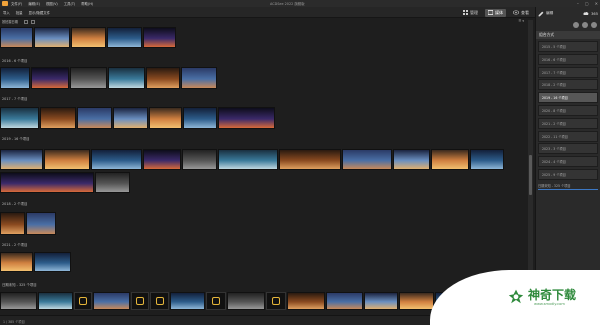 The height and width of the screenshot is (325, 600). I want to click on window-controls: – ▢ ✕, so click(587, 3).